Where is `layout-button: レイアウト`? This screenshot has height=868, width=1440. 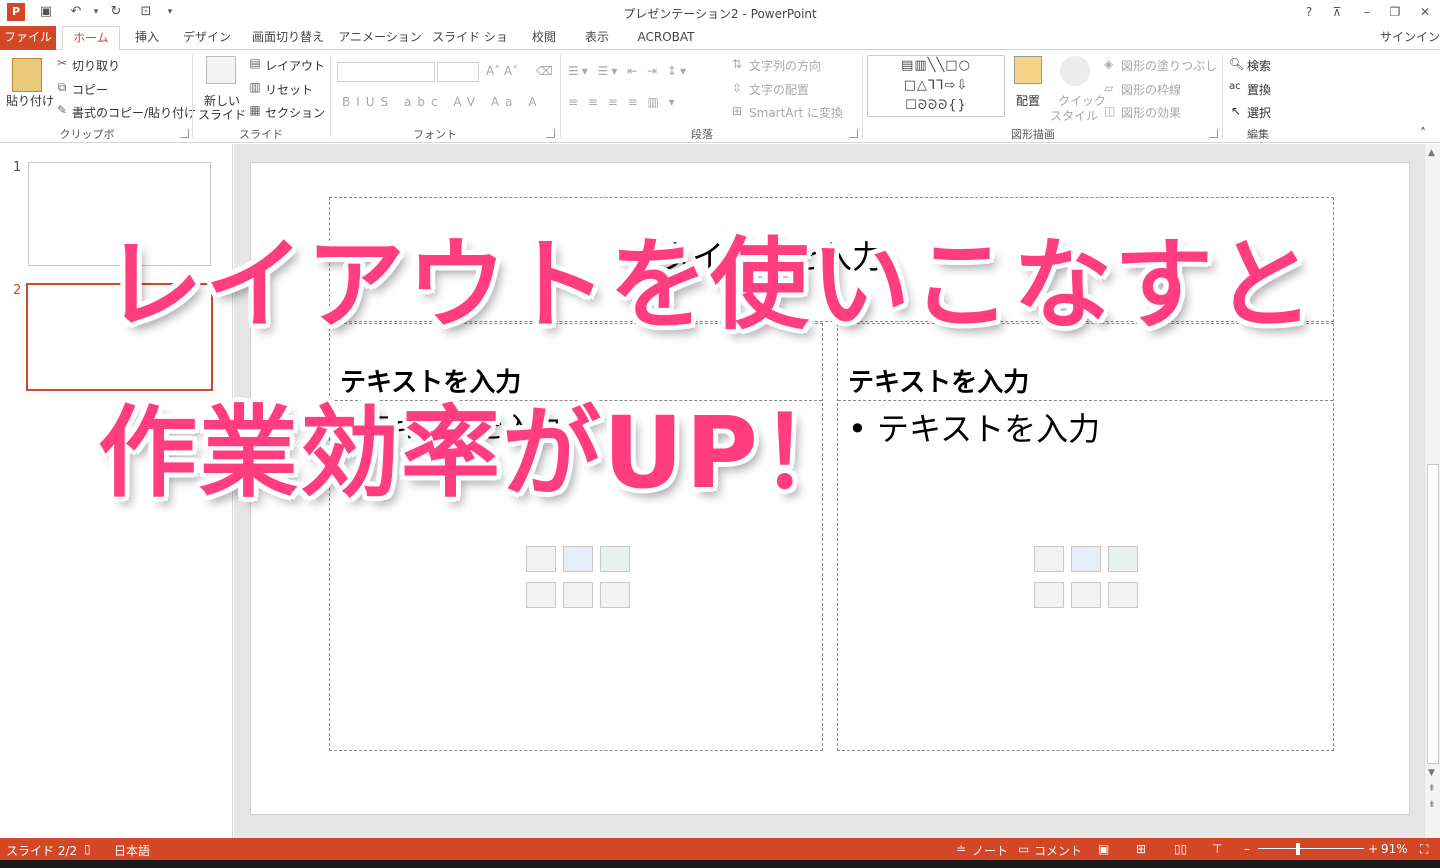
layout-button: レイアウト is located at coordinates (295, 65).